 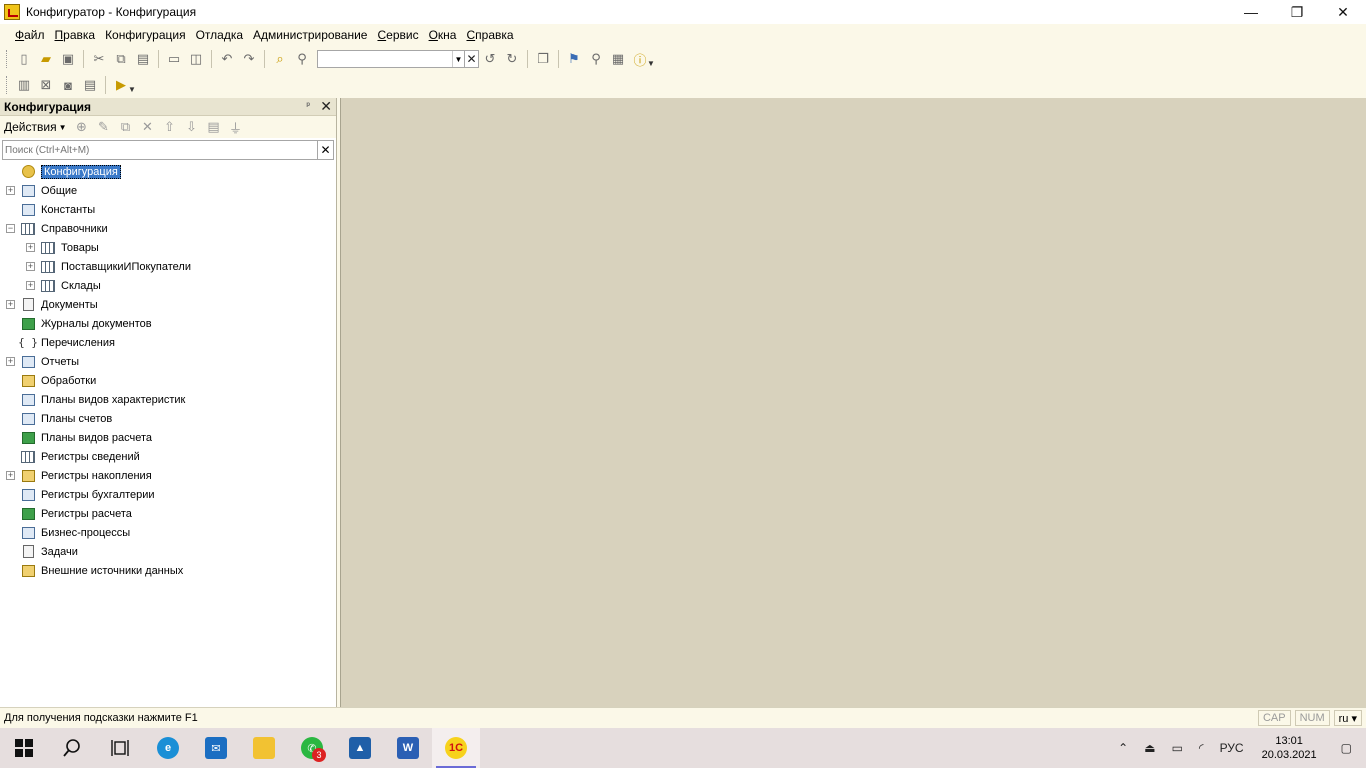 What do you see at coordinates (168, 304) in the screenshot?
I see `tree-item: + Документы` at bounding box center [168, 304].